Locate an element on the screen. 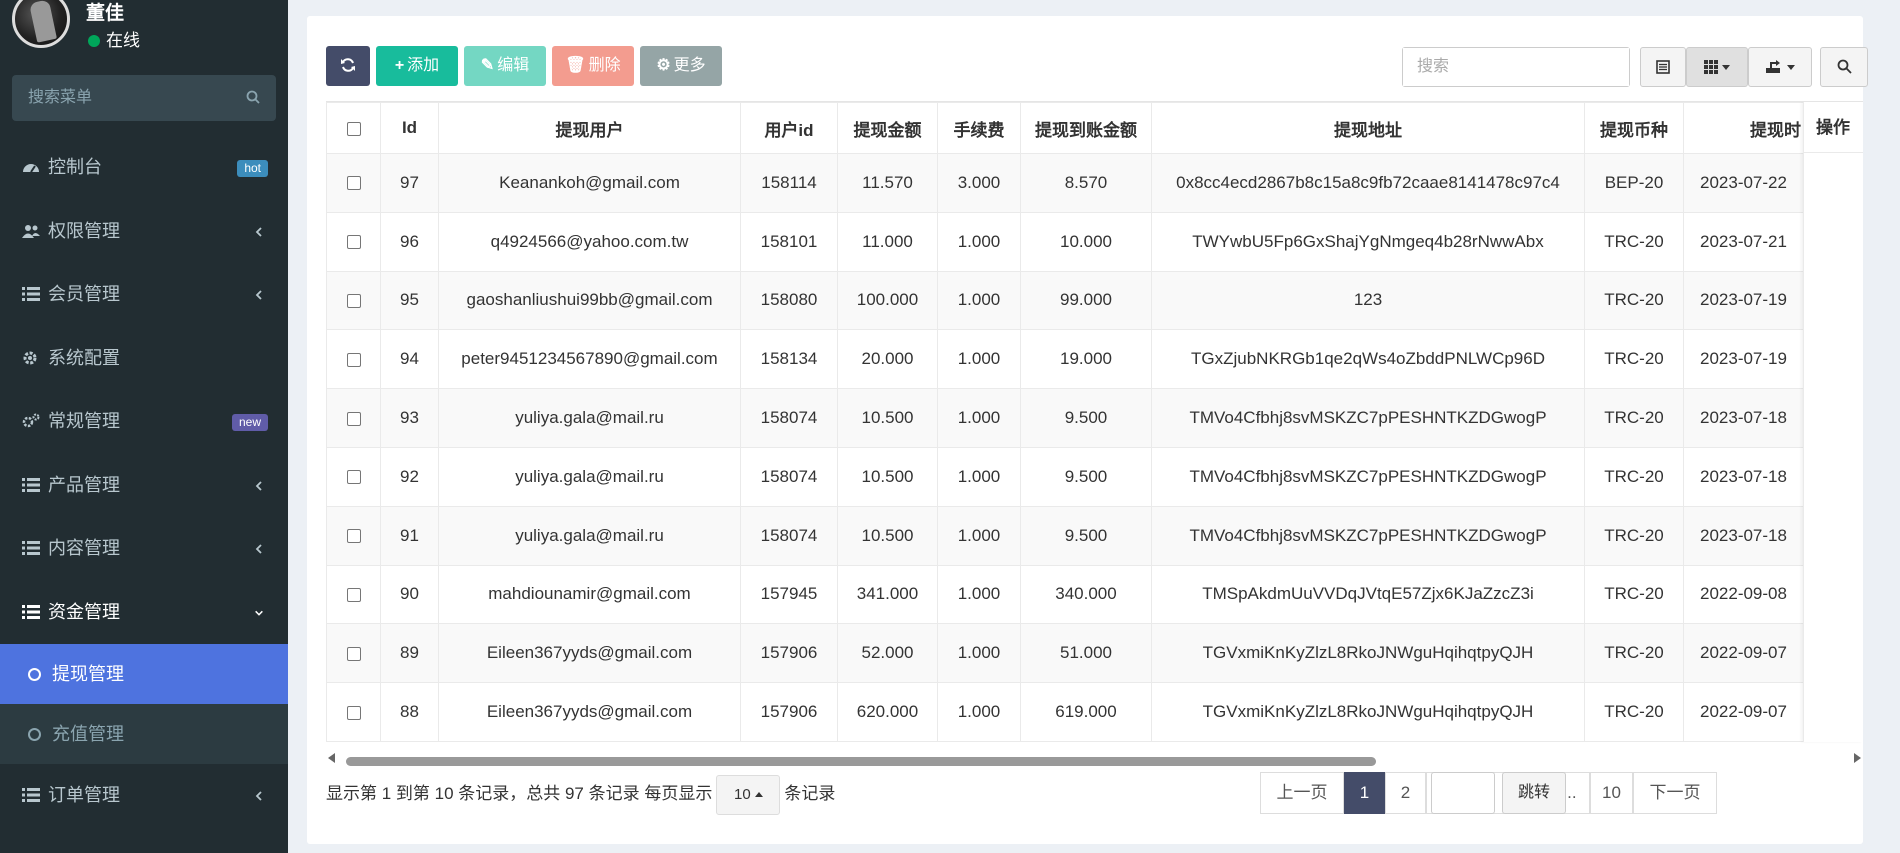  sidebar-item-content: 内容管理 is located at coordinates (144, 549).